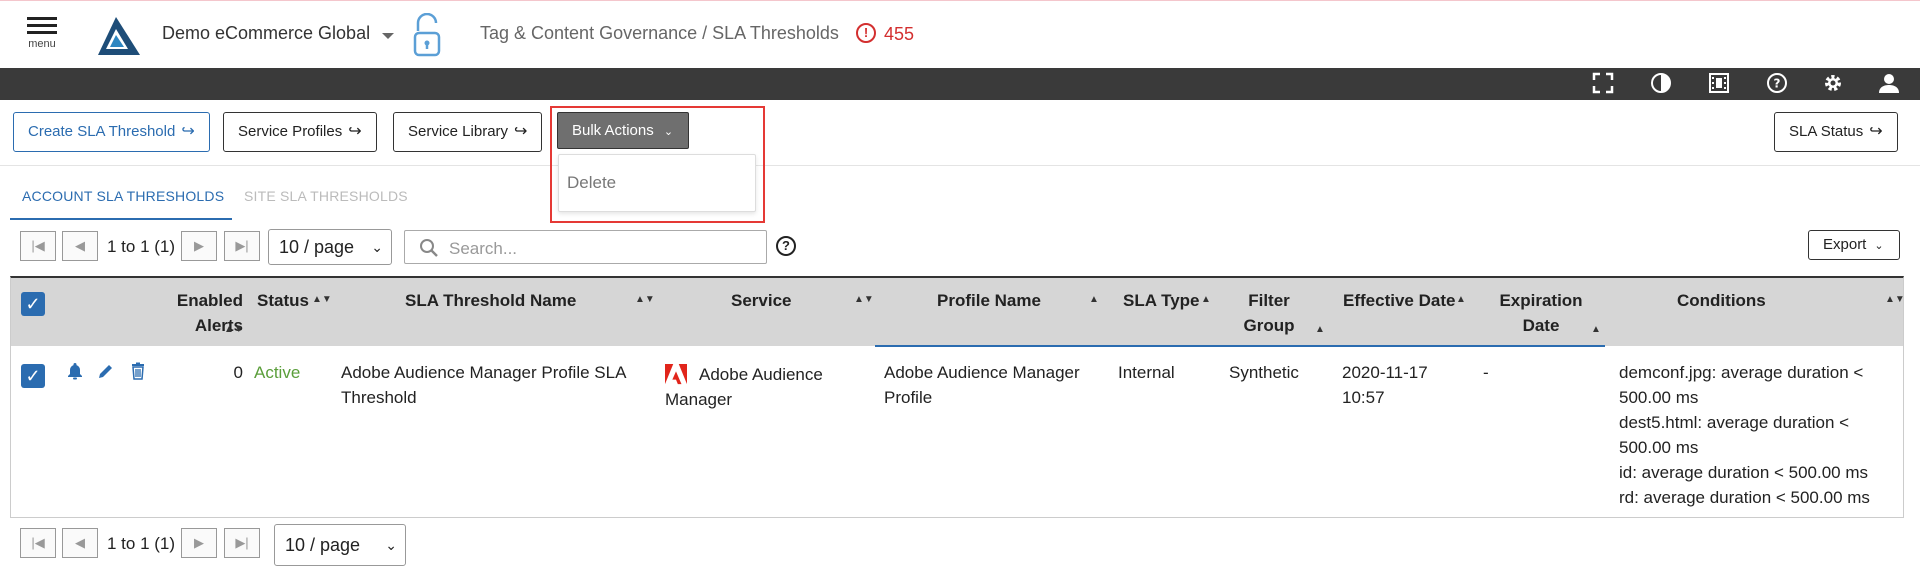 The image size is (1920, 569). What do you see at coordinates (1661, 84) in the screenshot?
I see `contrast-icon` at bounding box center [1661, 84].